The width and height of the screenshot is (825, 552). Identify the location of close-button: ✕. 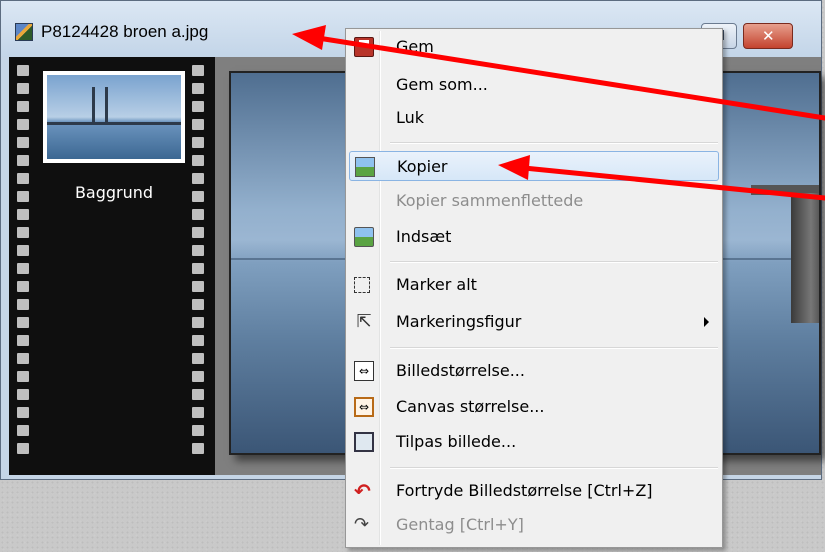
(768, 36).